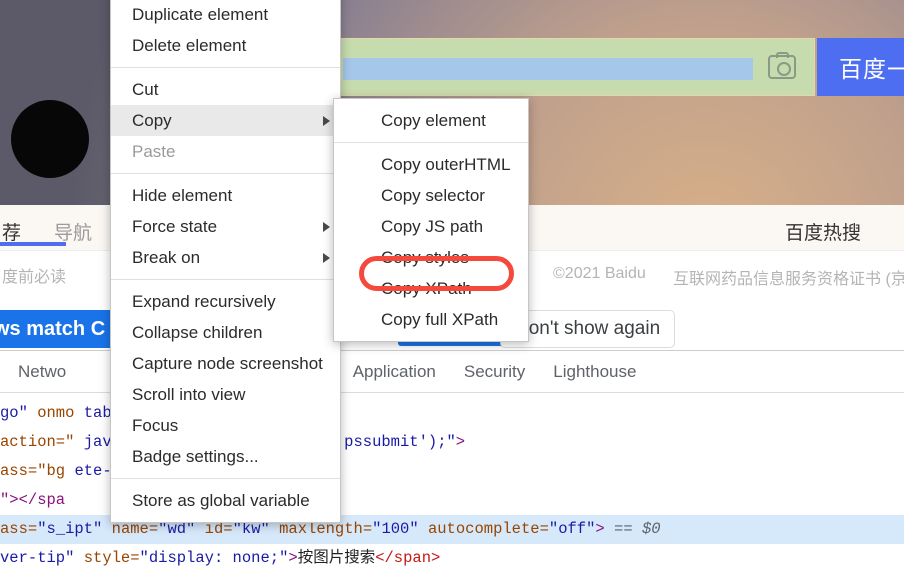  I want to click on submenu-item-copy-element: Copy element, so click(431, 120).